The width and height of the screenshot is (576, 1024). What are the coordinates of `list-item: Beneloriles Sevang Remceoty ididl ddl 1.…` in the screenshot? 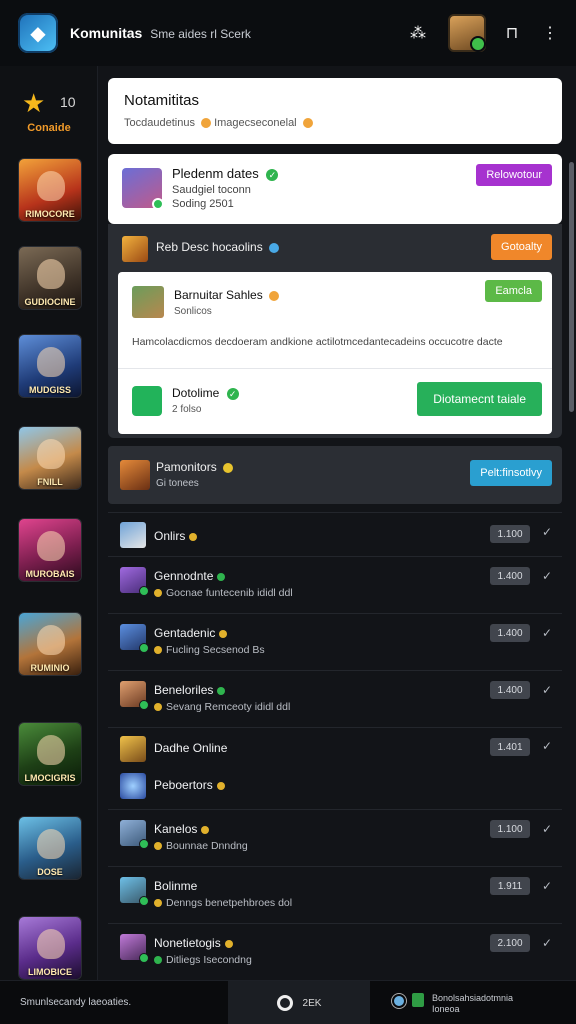 It's located at (335, 698).